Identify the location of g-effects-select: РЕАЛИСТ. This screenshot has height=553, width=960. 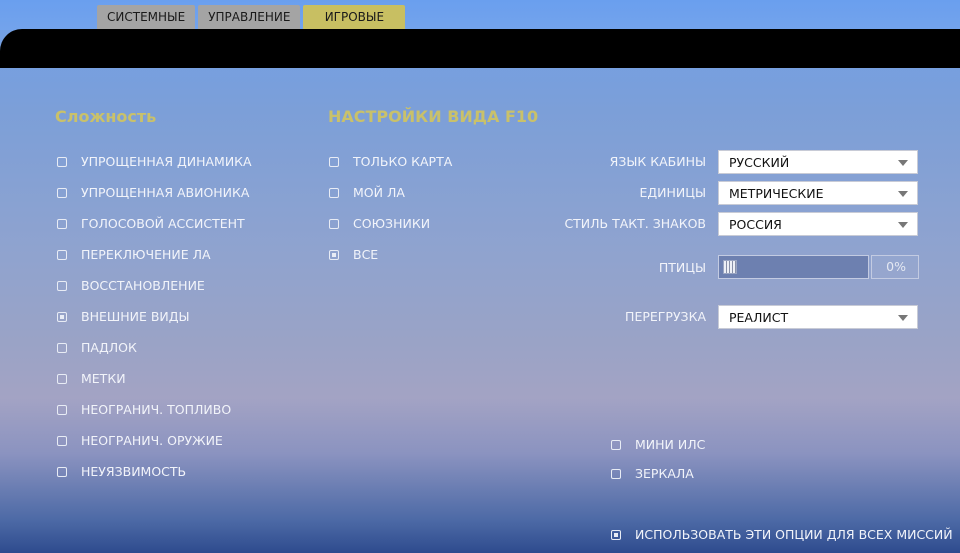
(818, 317).